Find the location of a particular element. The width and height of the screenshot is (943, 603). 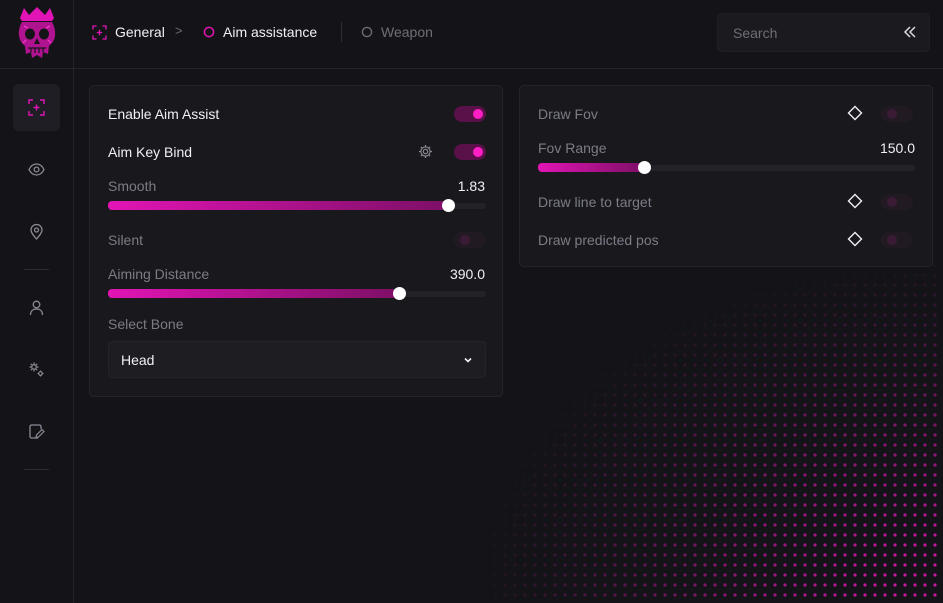

sidebar is located at coordinates (37, 301).